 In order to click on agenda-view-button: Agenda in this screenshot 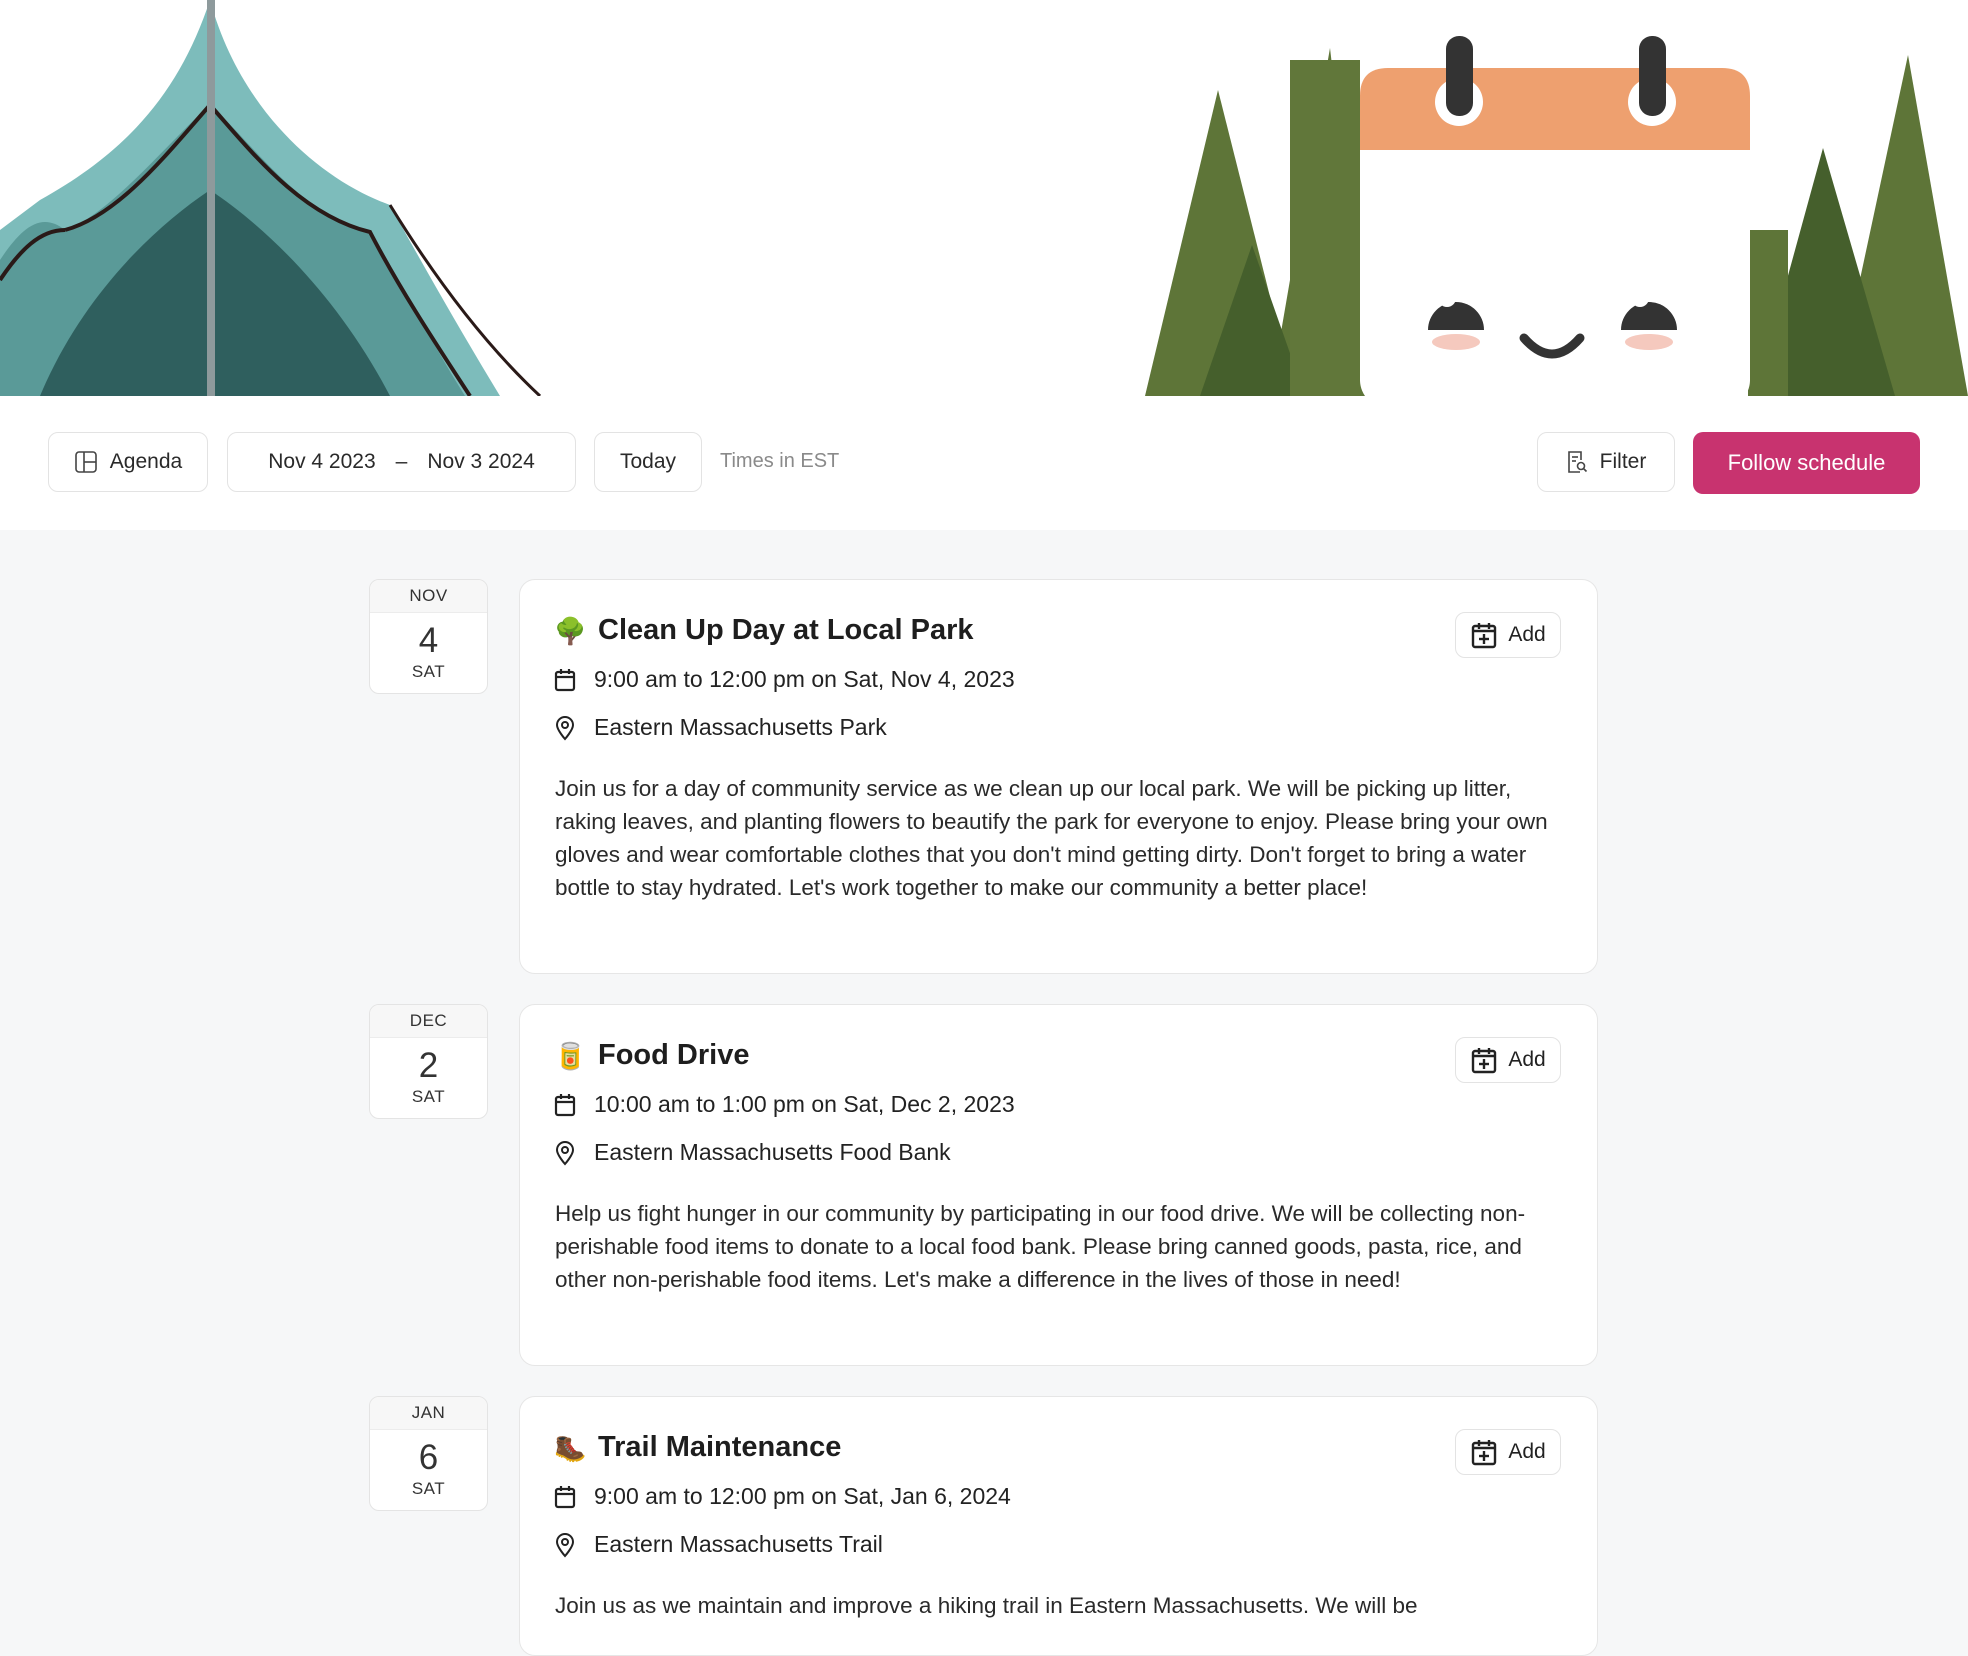, I will do `click(128, 462)`.